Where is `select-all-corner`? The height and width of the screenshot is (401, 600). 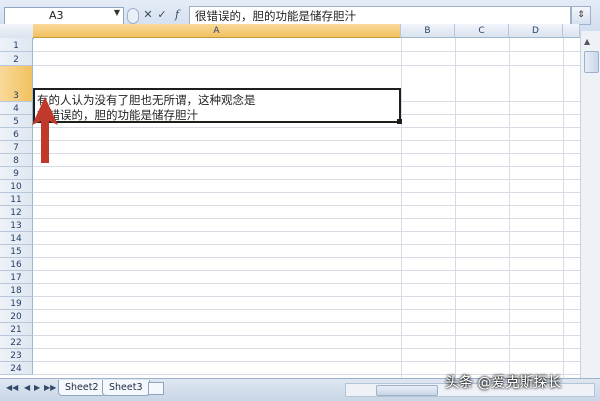
select-all-corner is located at coordinates (17, 31).